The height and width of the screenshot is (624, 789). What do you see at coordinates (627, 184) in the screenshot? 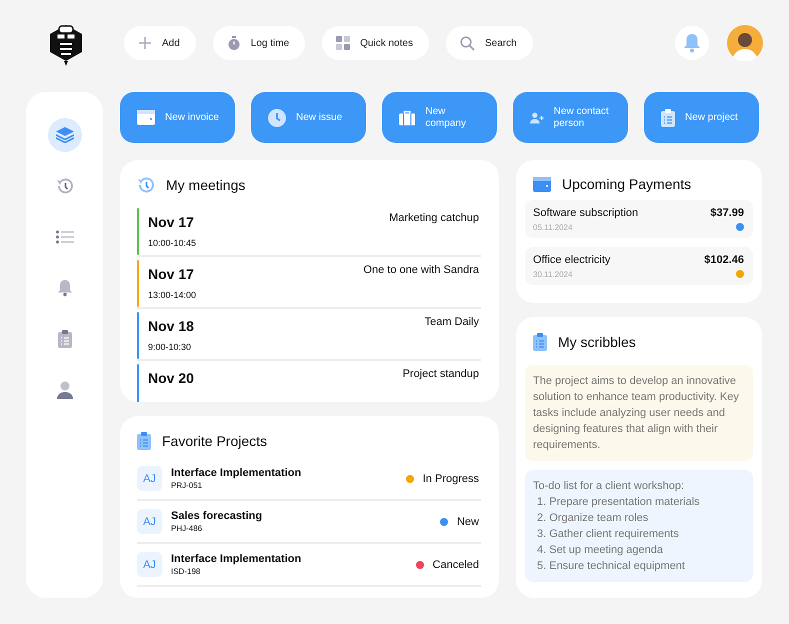
I see `card-title: Upcoming Payments` at bounding box center [627, 184].